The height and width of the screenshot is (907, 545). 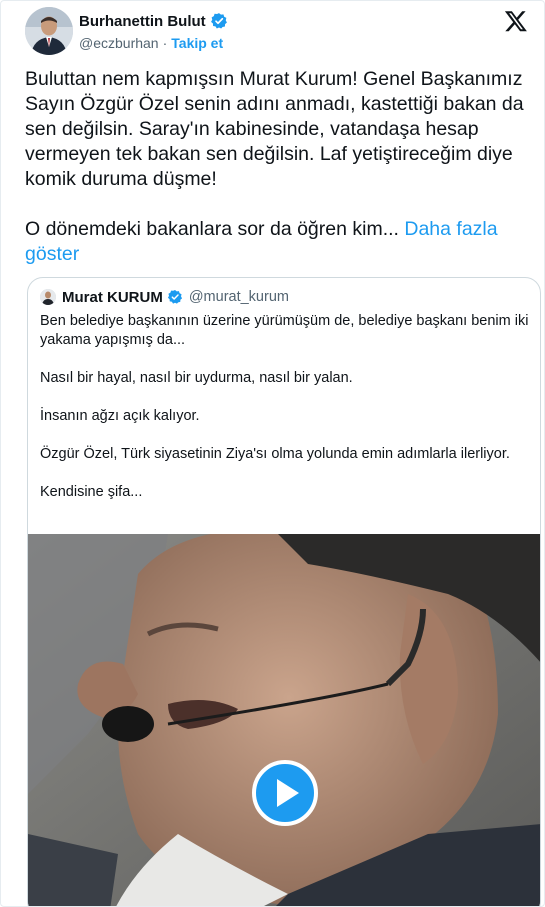 What do you see at coordinates (48, 297) in the screenshot?
I see `quoted-avatar` at bounding box center [48, 297].